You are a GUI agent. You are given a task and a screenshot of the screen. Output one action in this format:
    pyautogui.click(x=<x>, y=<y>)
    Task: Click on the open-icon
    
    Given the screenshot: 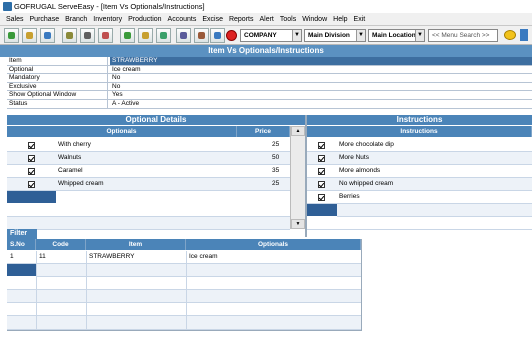 What is the action you would take?
    pyautogui.click(x=29, y=35)
    